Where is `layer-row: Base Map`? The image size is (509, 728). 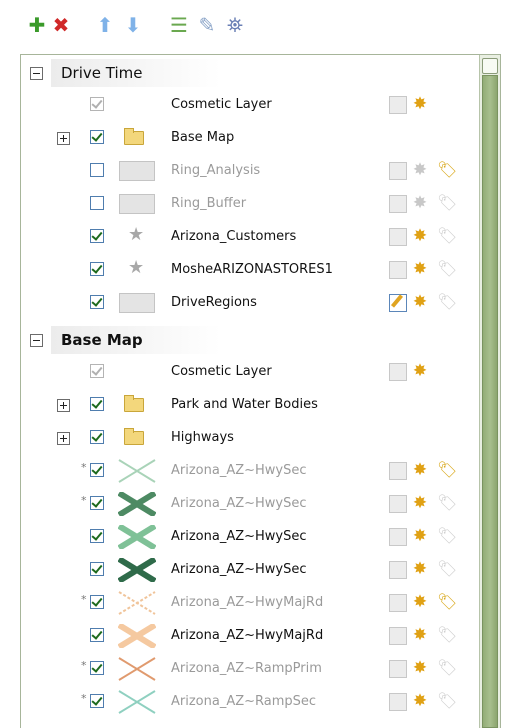 layer-row: Base Map is located at coordinates (249, 138).